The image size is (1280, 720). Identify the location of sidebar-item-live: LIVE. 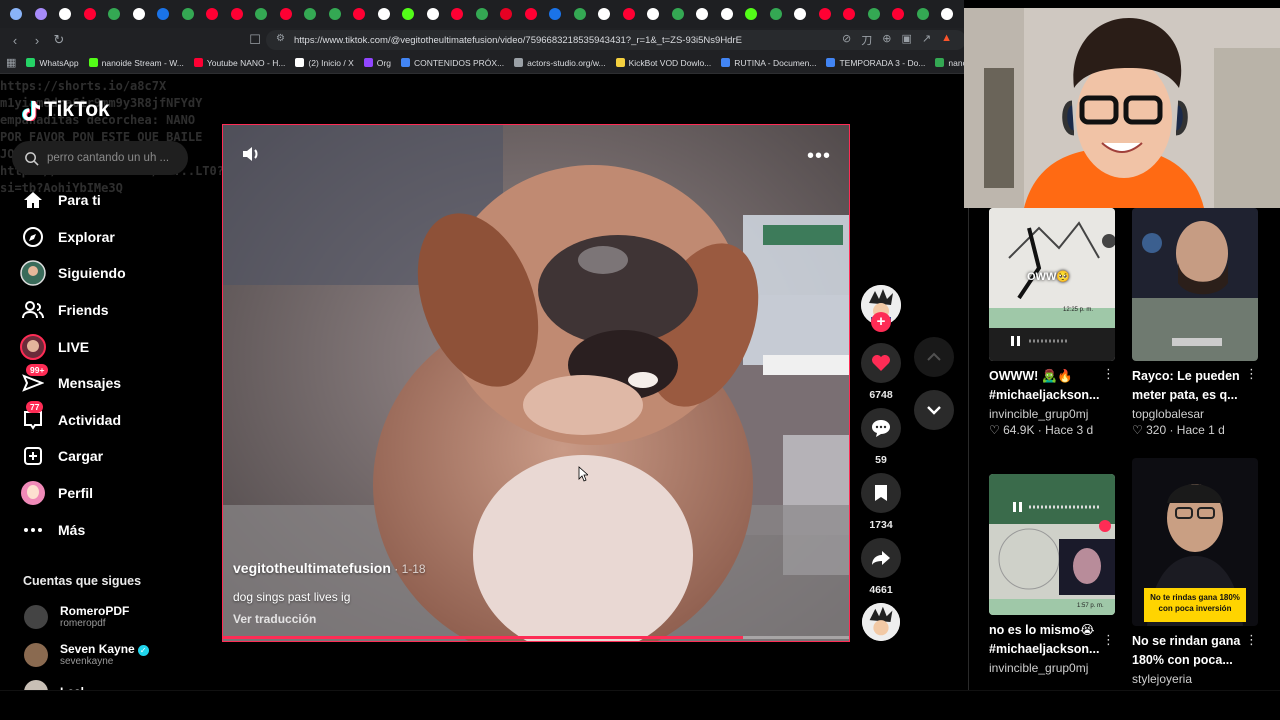
(110, 346).